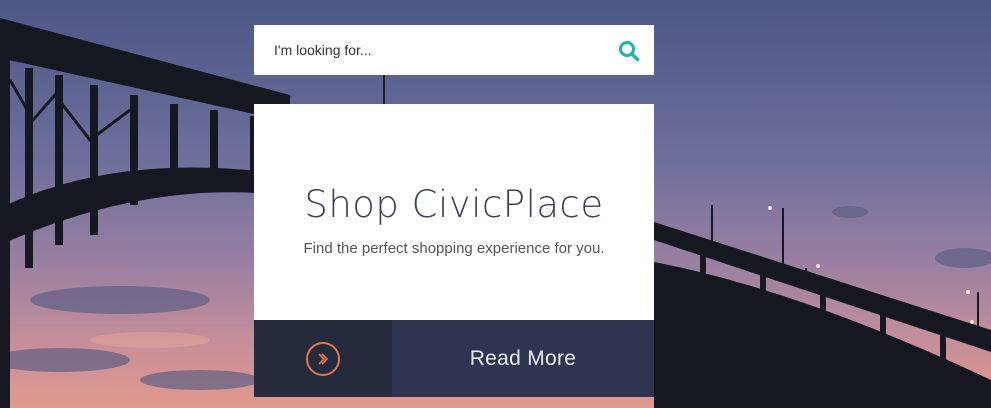 The width and height of the screenshot is (991, 408). I want to click on promo-title: Shop CivicPlace, so click(454, 204).